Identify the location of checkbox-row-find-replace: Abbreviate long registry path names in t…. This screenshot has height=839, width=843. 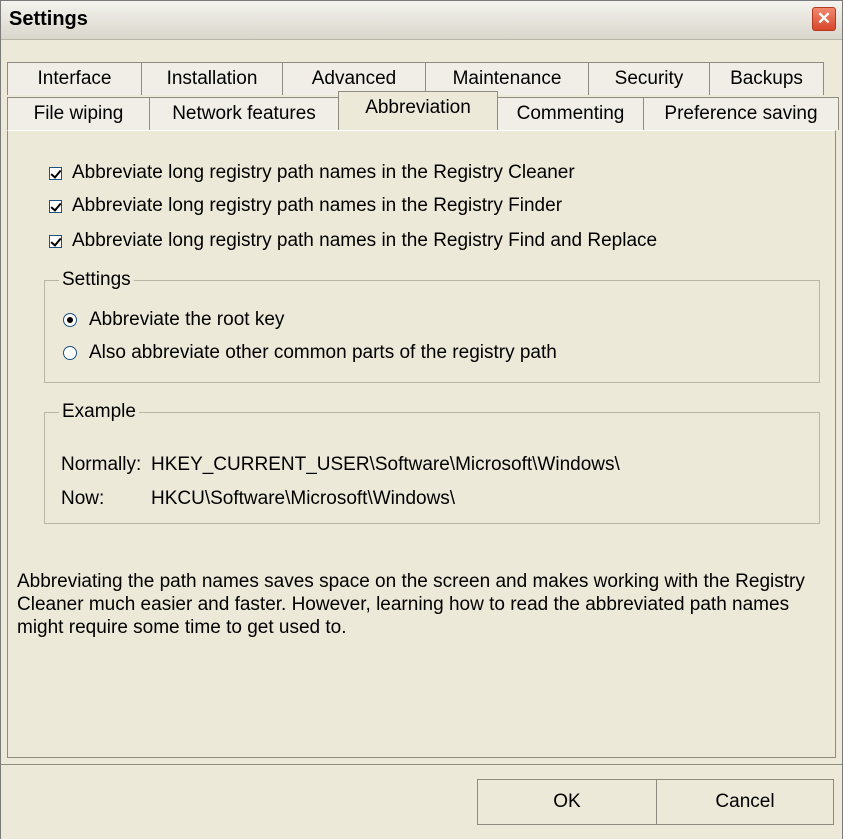
(353, 241).